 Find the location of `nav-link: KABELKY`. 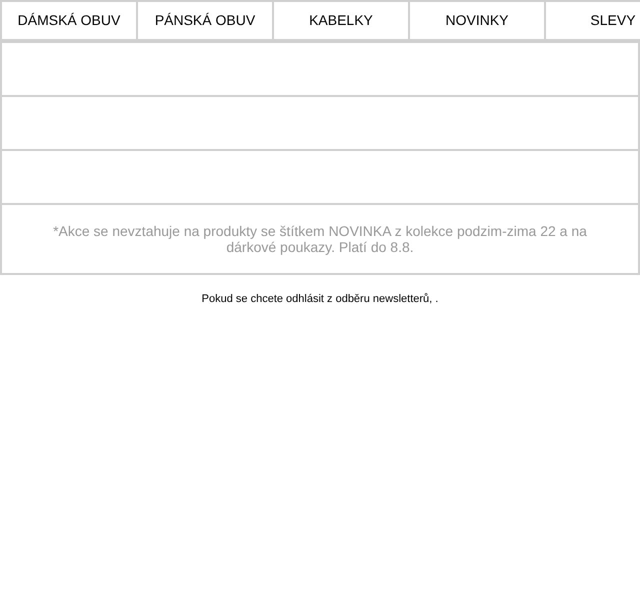

nav-link: KABELKY is located at coordinates (341, 20).